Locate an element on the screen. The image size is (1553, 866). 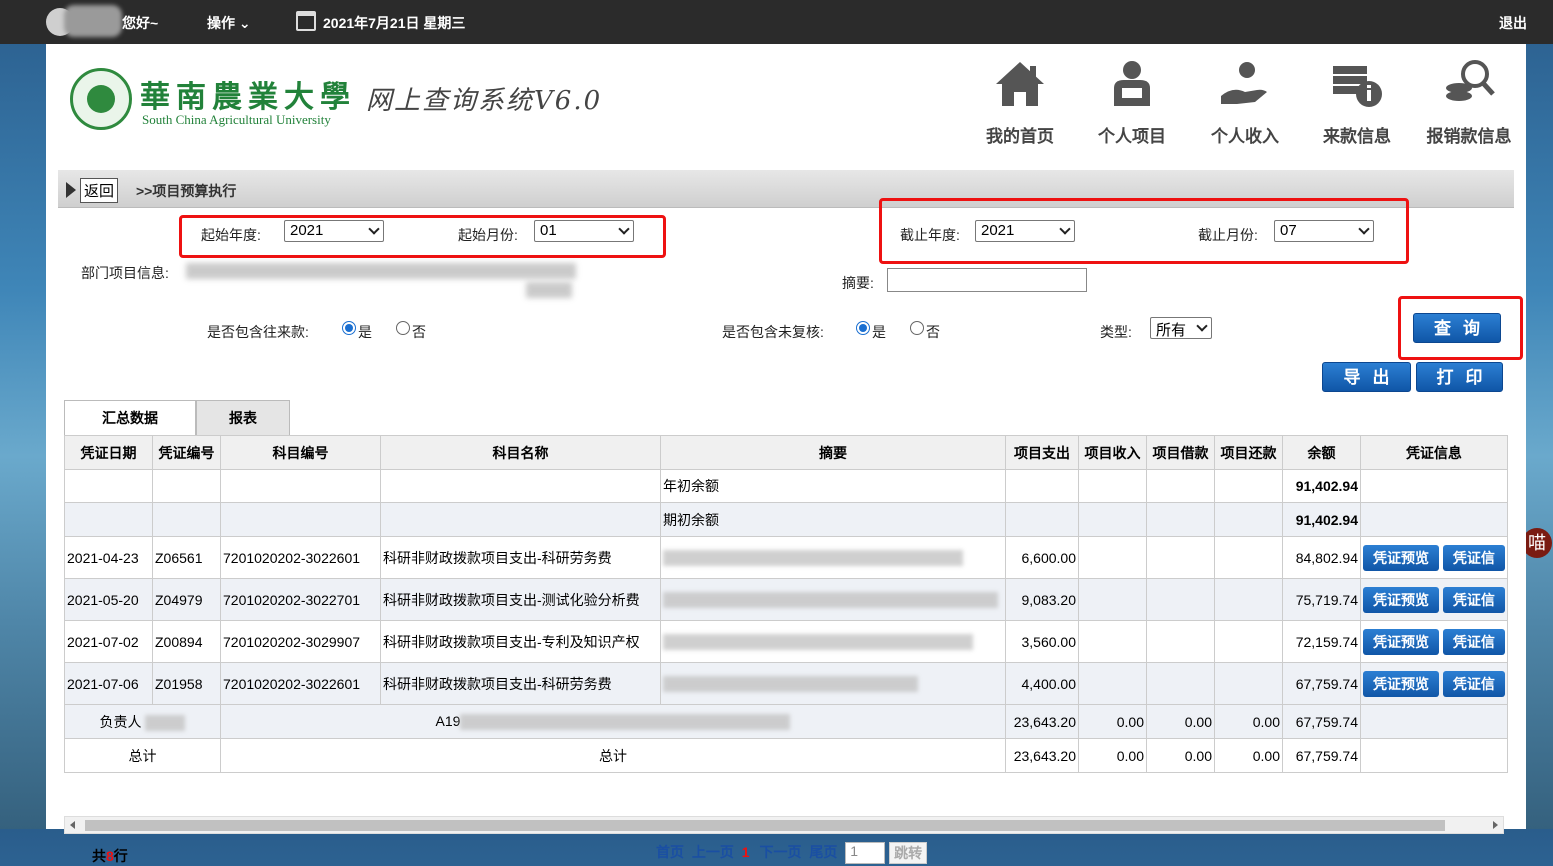
current-date: 2021年7月21日 星期三 is located at coordinates (394, 23).